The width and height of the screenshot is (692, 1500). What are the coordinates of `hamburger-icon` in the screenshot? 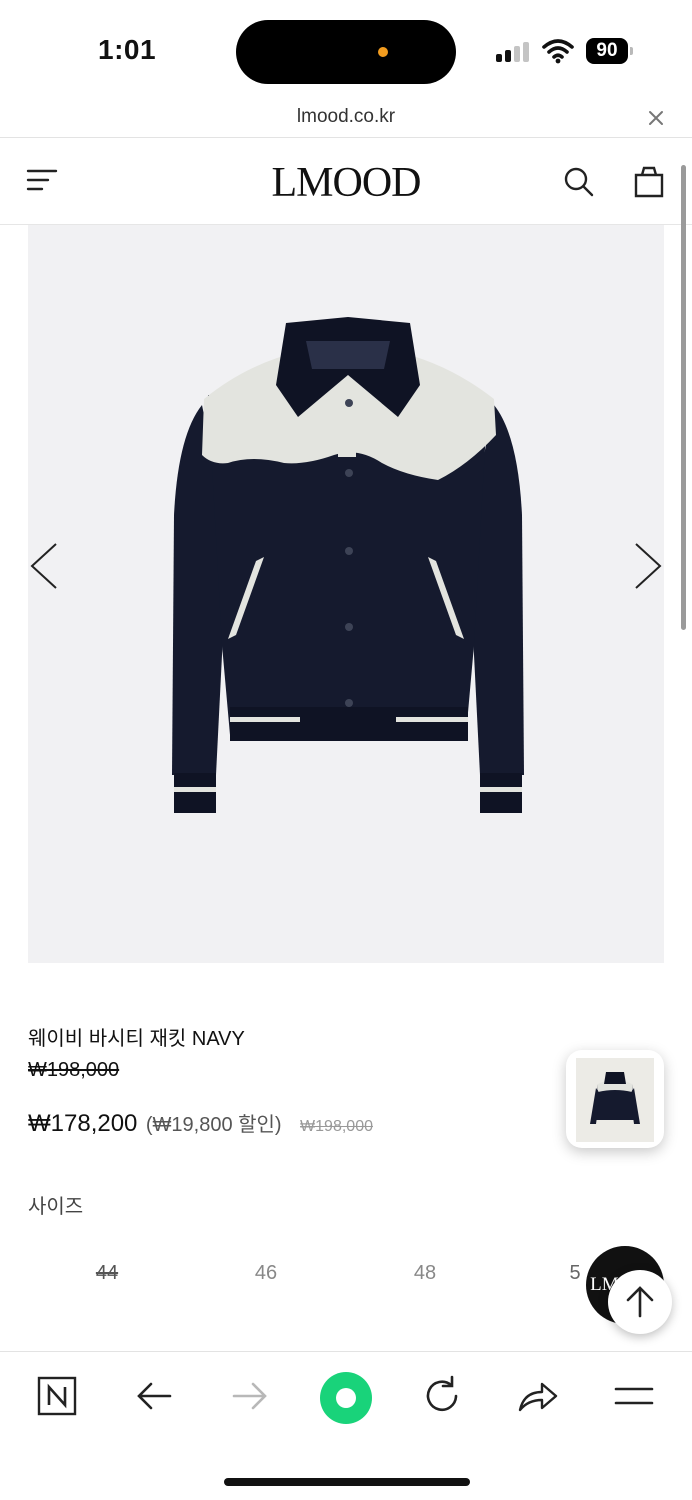 It's located at (634, 1396).